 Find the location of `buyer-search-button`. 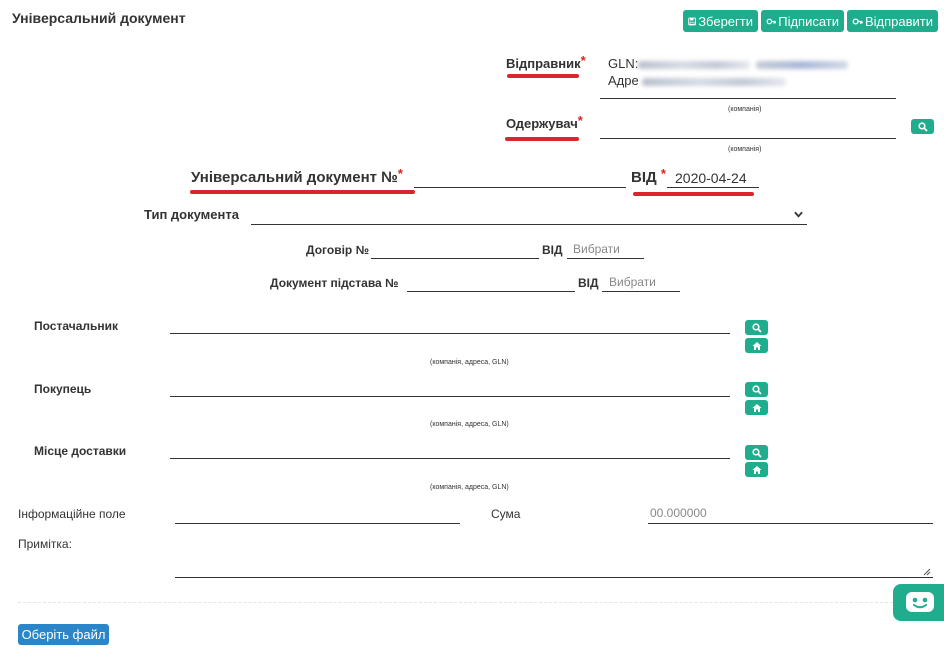

buyer-search-button is located at coordinates (756, 389).